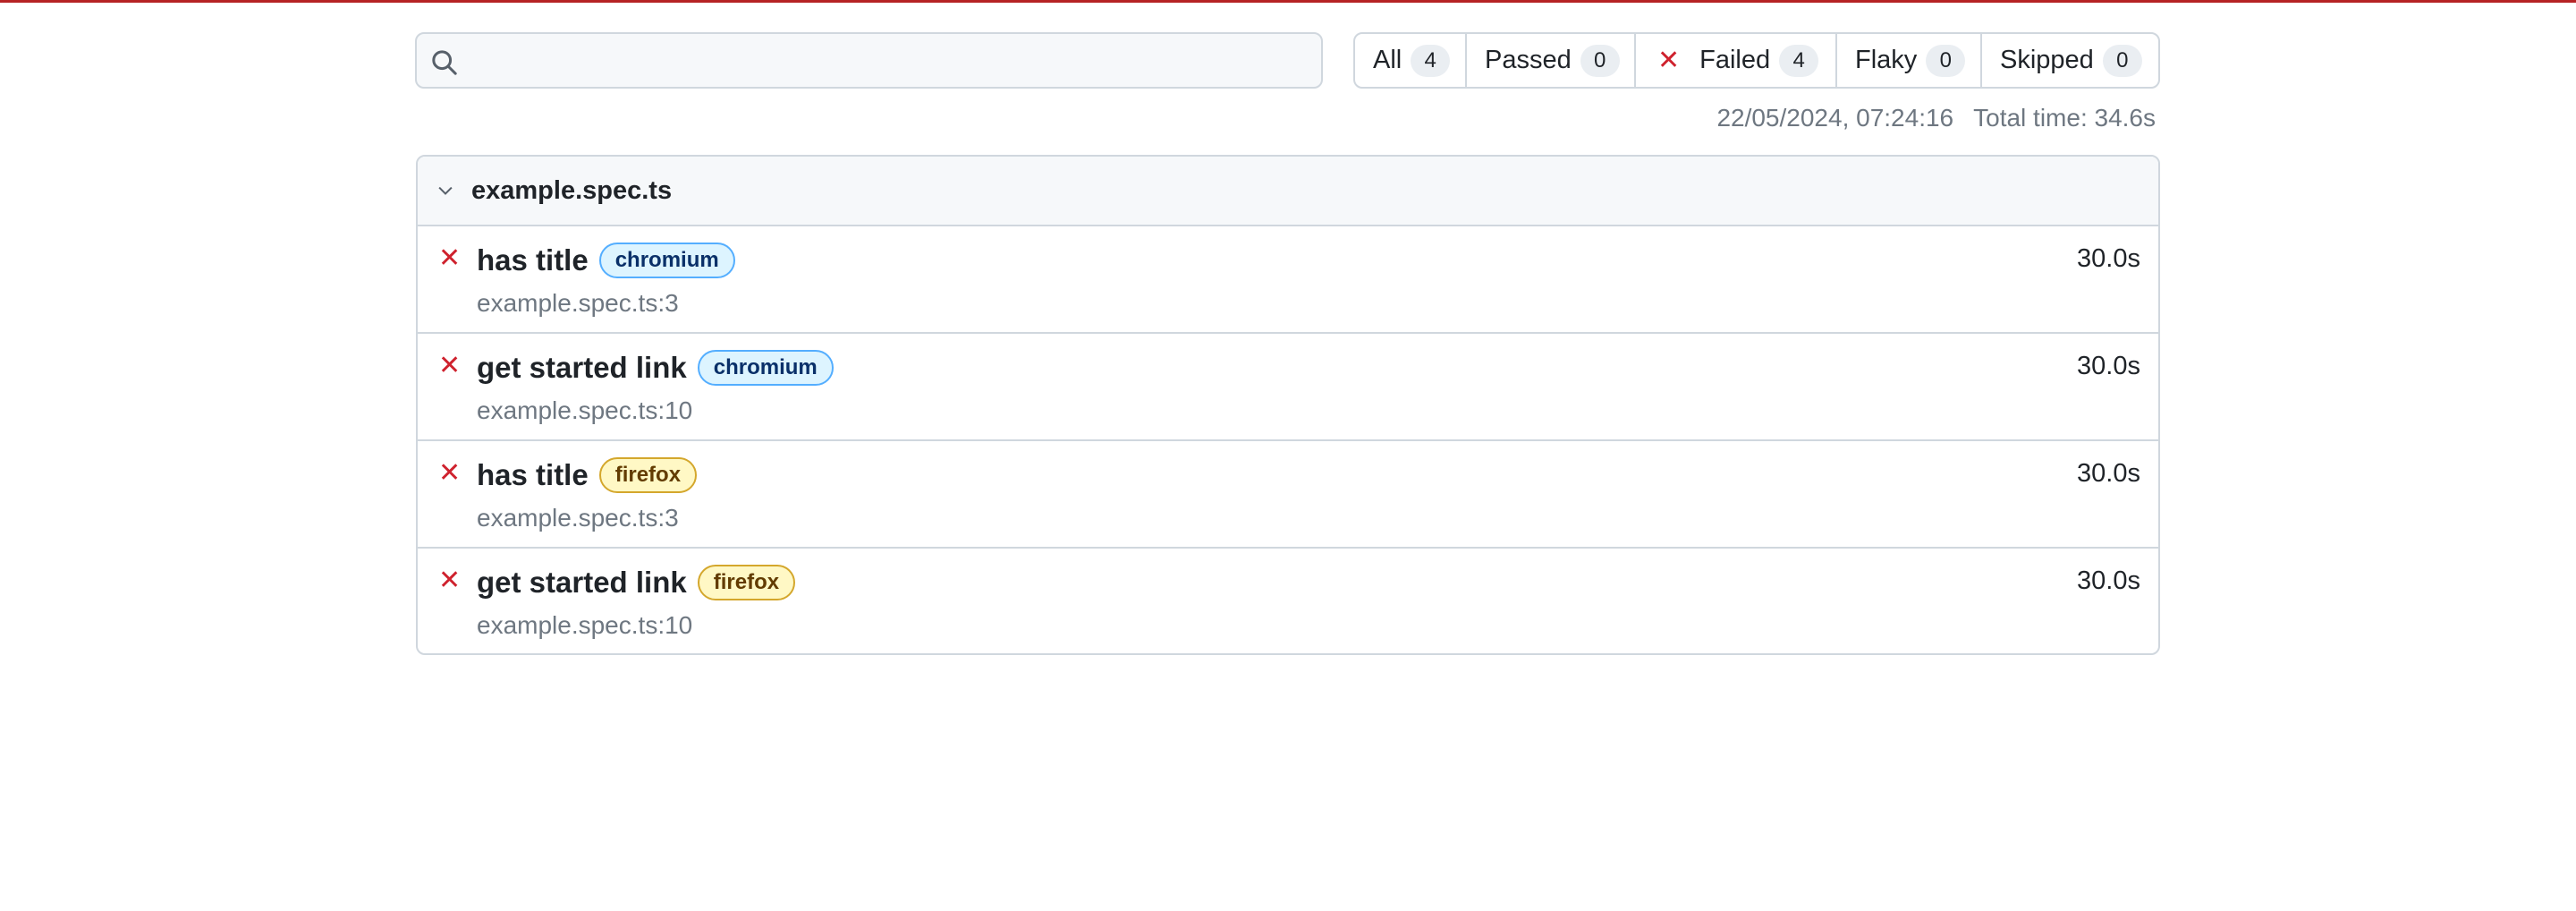 This screenshot has height=911, width=2576. Describe the element at coordinates (444, 62) in the screenshot. I see `search-icon` at that location.